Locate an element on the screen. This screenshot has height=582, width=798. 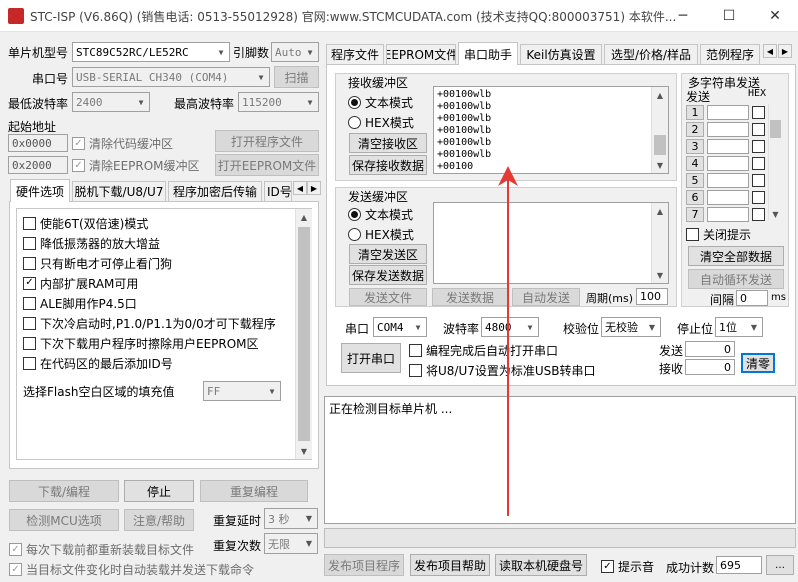
clear-send-button: 清空发送区 is located at coordinates (388, 254).